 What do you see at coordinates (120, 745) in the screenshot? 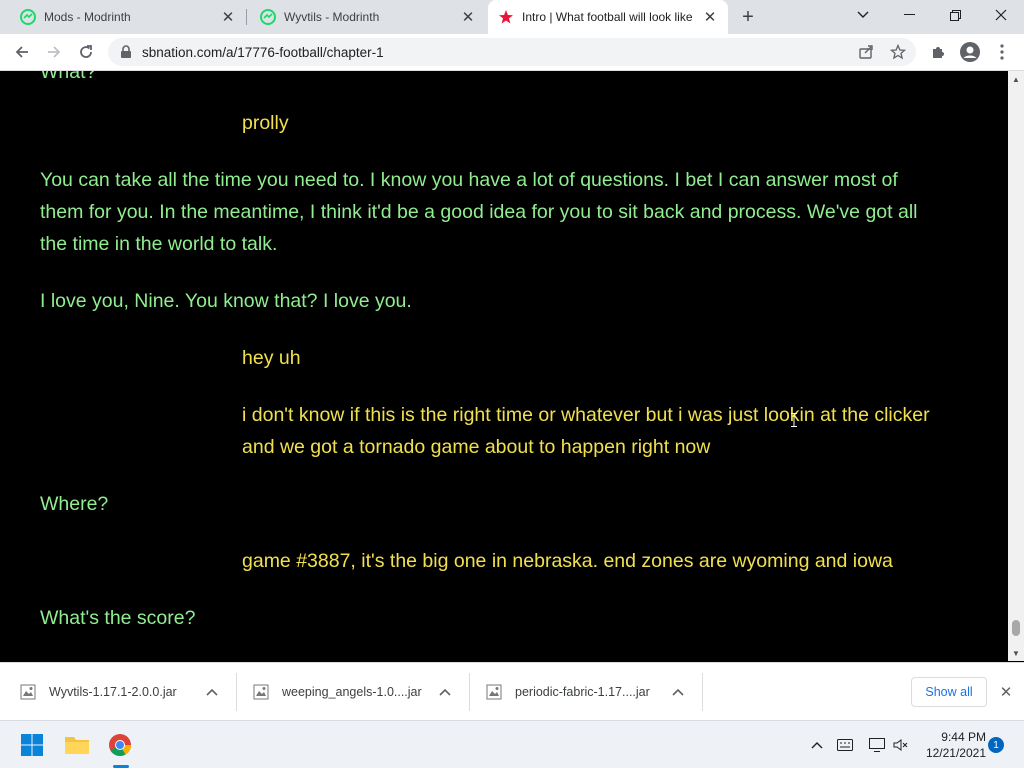
I see `chrome-icon` at bounding box center [120, 745].